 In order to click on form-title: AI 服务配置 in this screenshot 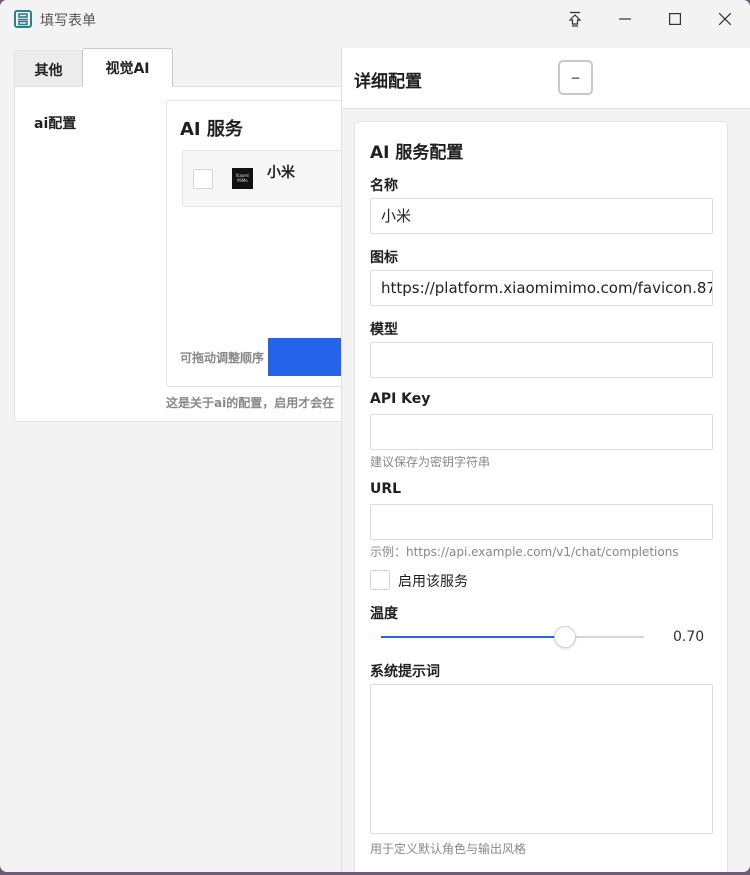, I will do `click(417, 153)`.